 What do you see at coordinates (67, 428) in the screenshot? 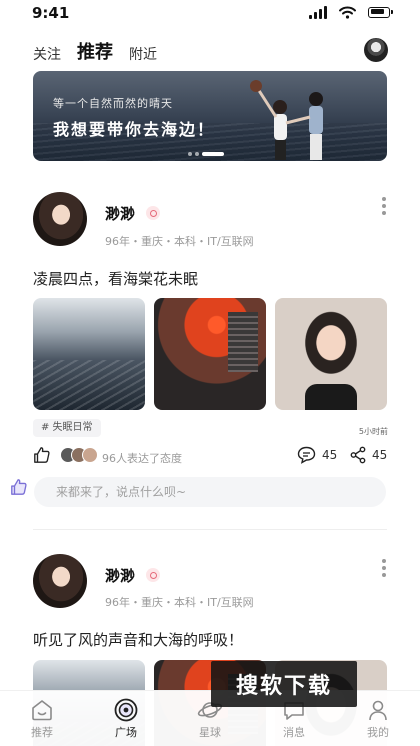
I see `topic-tag: # 失眠日常` at bounding box center [67, 428].